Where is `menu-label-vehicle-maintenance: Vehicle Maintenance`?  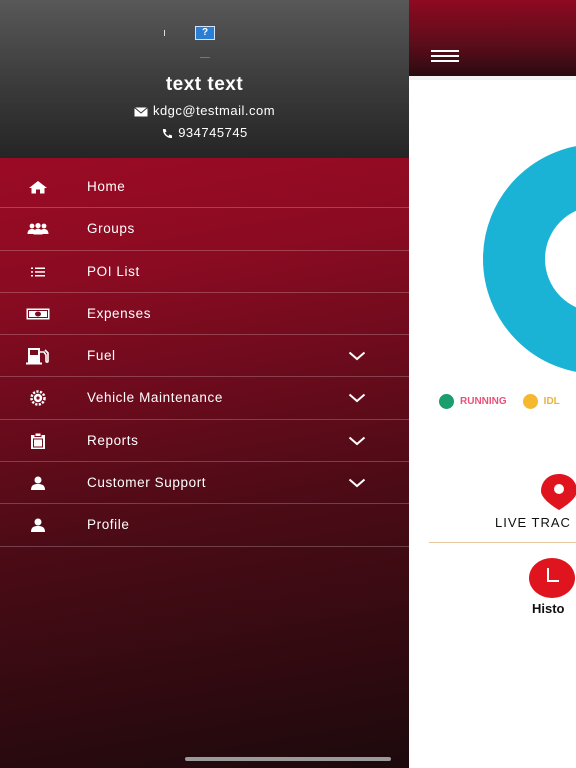 menu-label-vehicle-maintenance: Vehicle Maintenance is located at coordinates (155, 398).